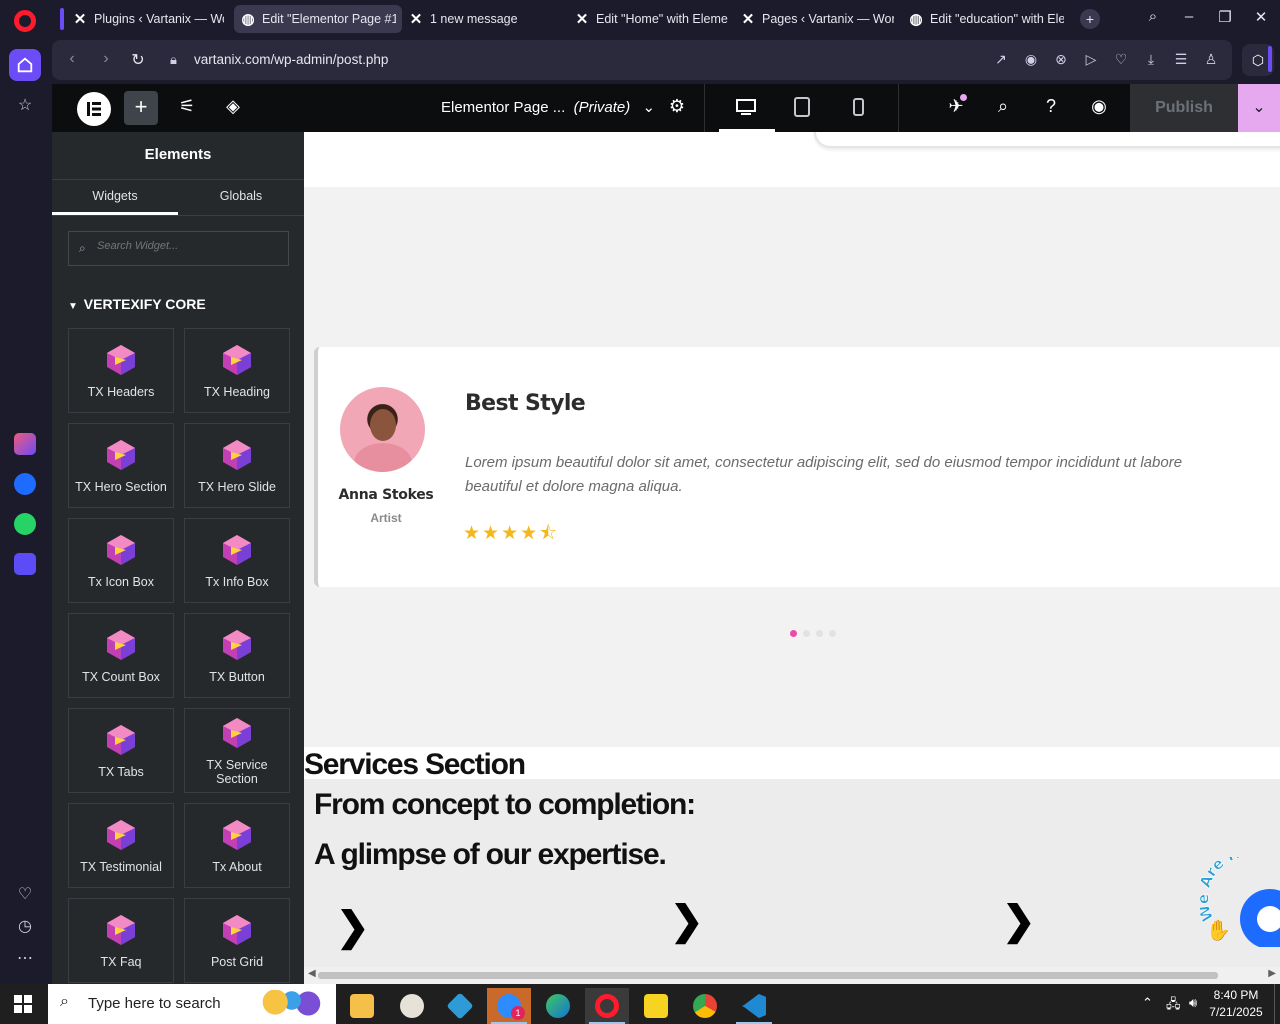 The height and width of the screenshot is (1024, 1280). I want to click on structure-layers-icon: ◈, so click(233, 106).